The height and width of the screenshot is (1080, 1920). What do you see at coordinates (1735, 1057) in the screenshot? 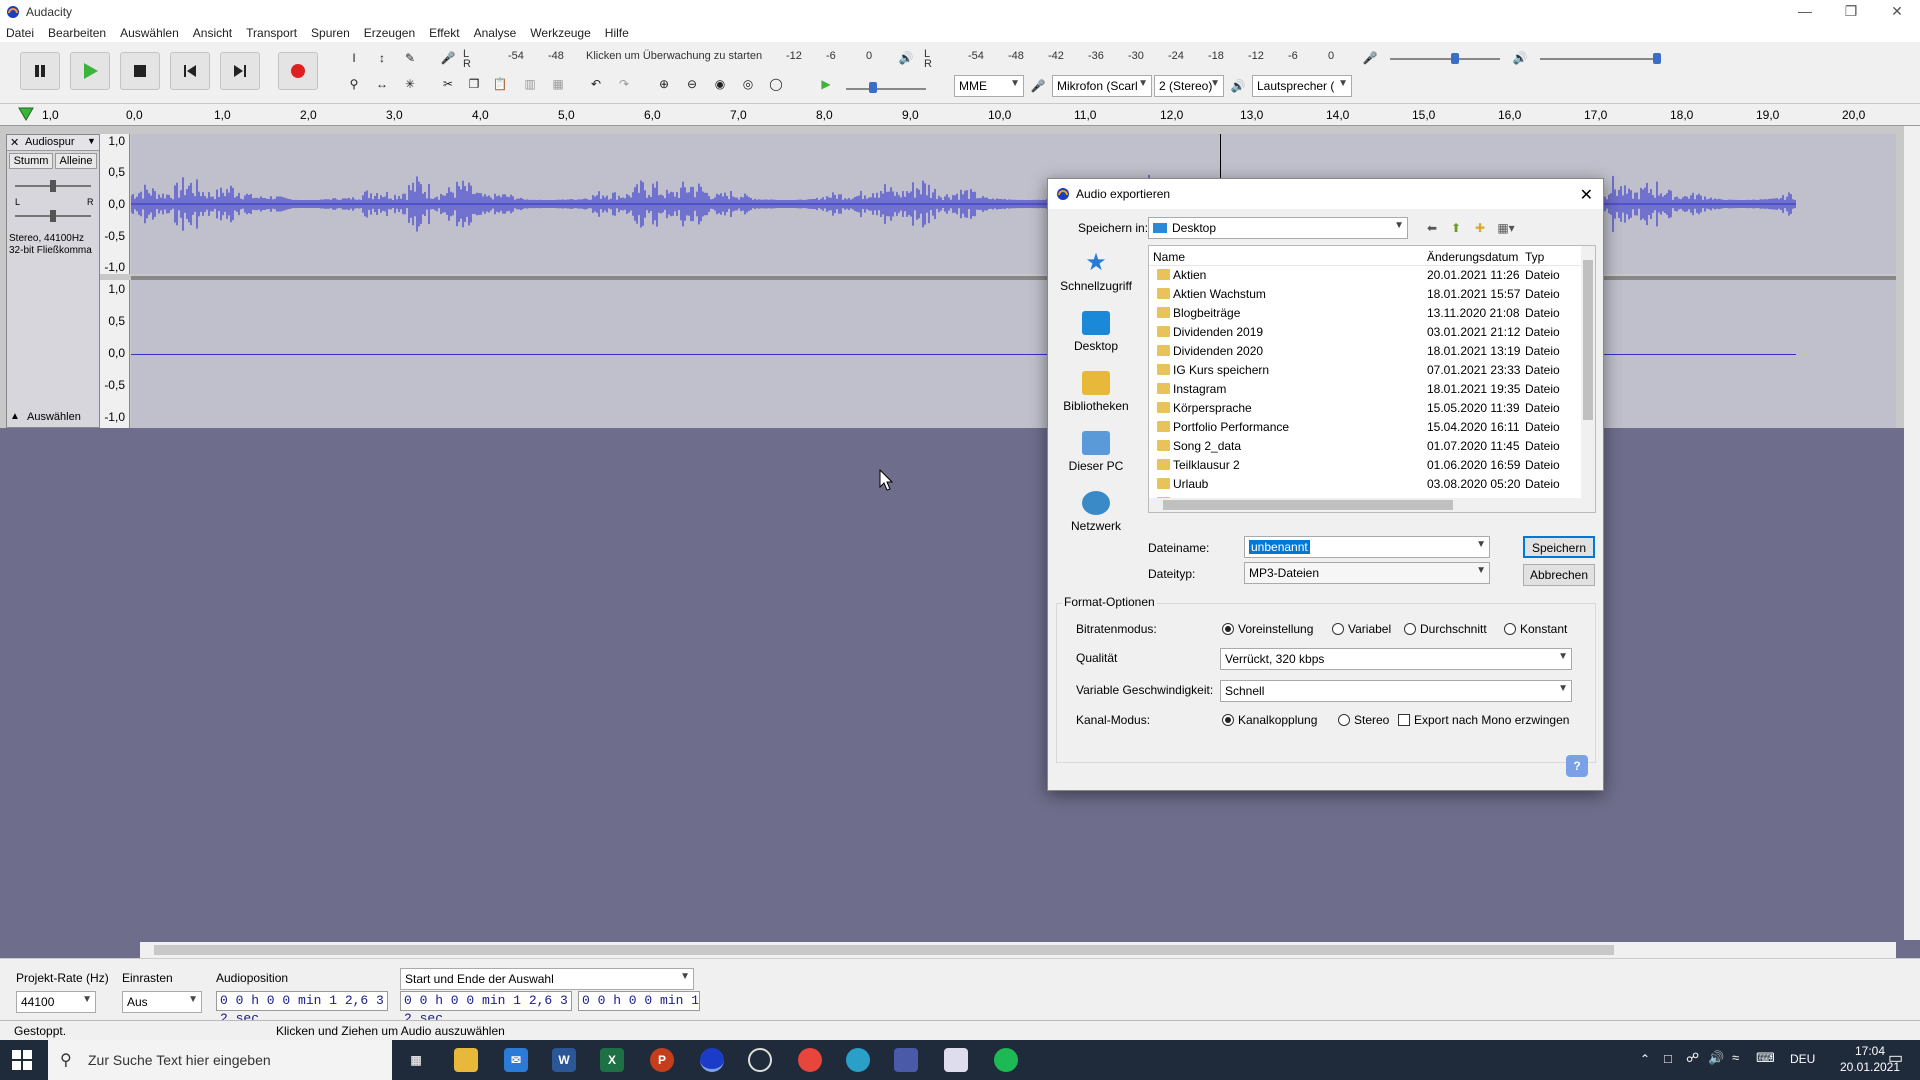
I see `tray-wifi-icon: ≈` at bounding box center [1735, 1057].